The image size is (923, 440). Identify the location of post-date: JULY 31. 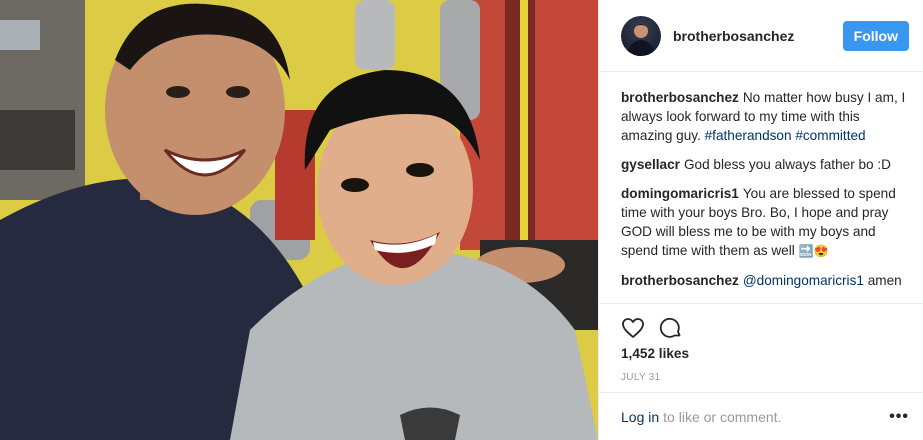
(761, 378).